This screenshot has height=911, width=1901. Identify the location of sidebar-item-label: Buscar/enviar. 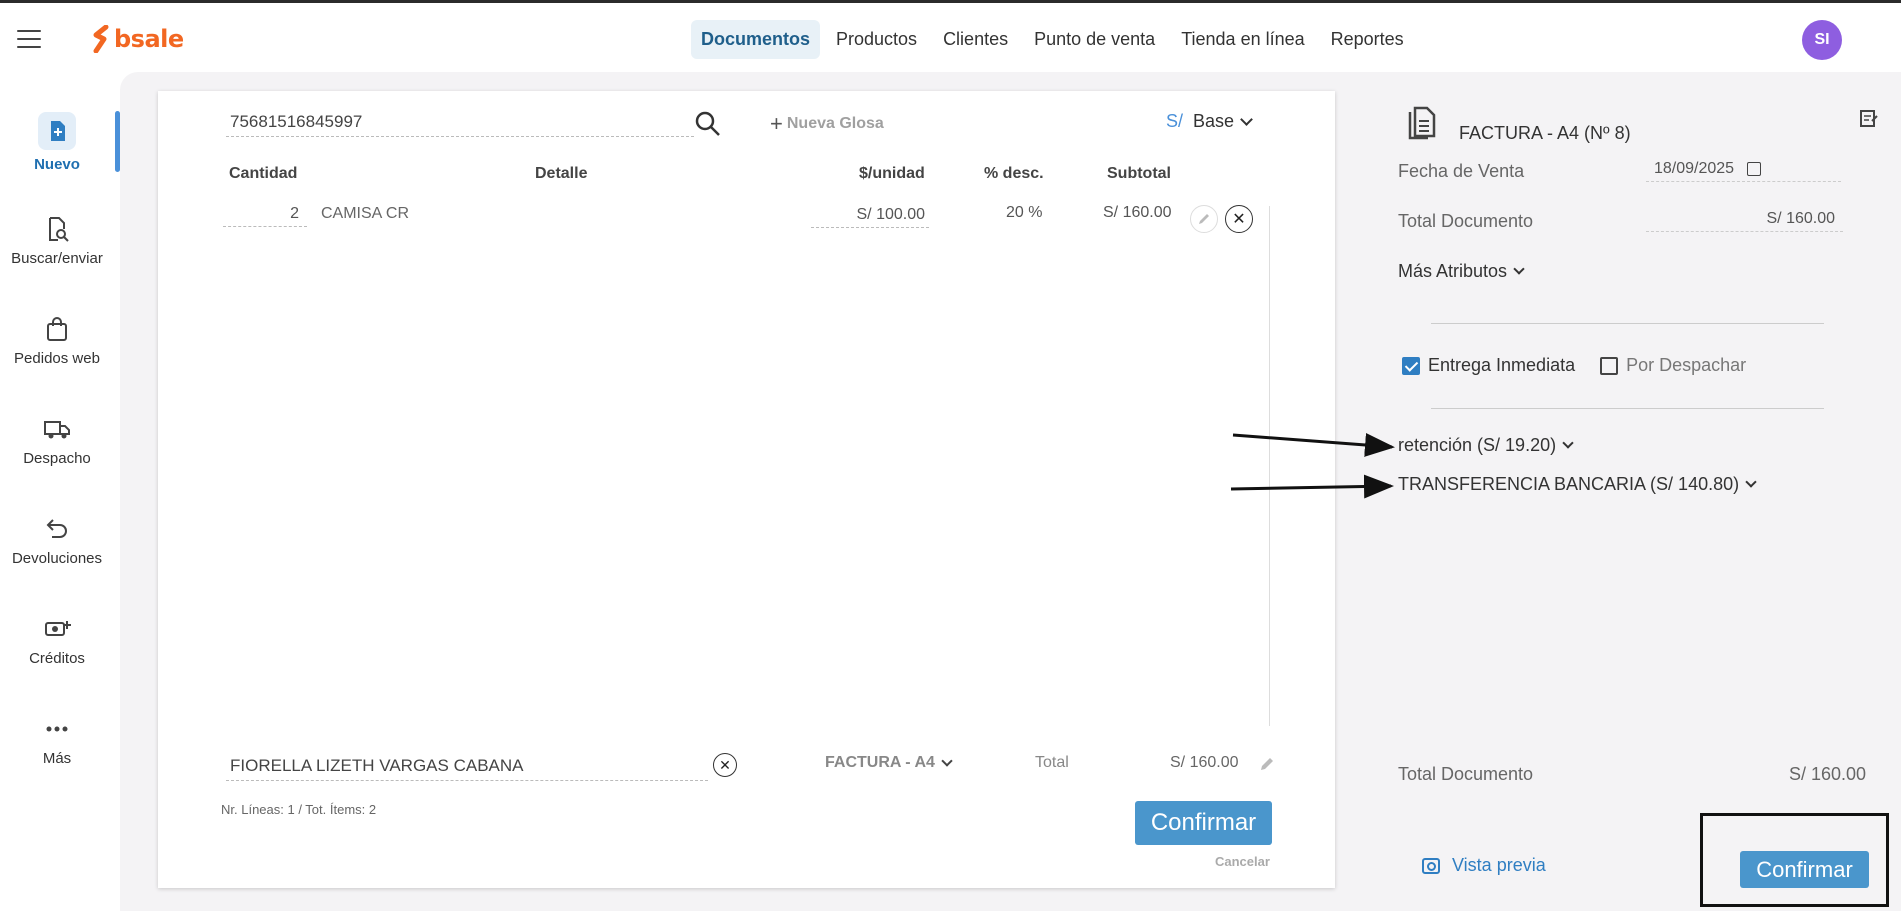
(57, 258).